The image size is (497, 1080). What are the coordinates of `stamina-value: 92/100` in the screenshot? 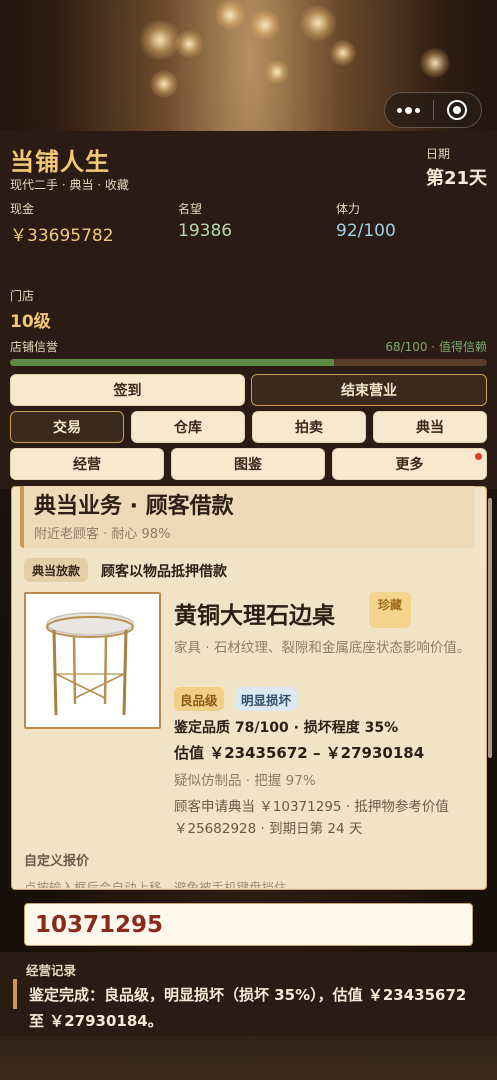 It's located at (366, 231).